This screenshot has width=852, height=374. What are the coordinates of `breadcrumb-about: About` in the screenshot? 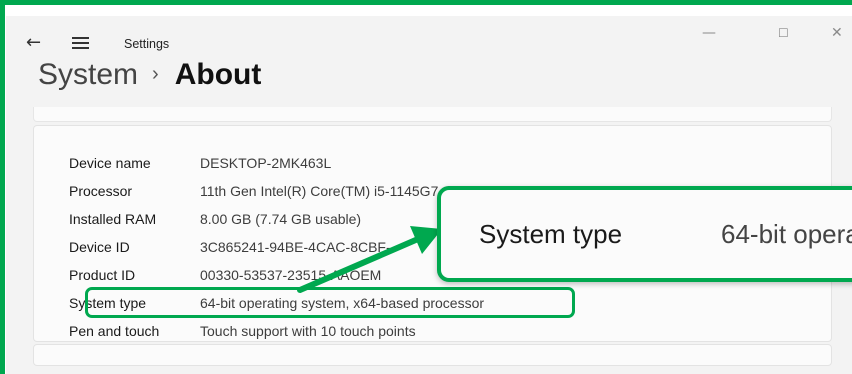 It's located at (218, 74).